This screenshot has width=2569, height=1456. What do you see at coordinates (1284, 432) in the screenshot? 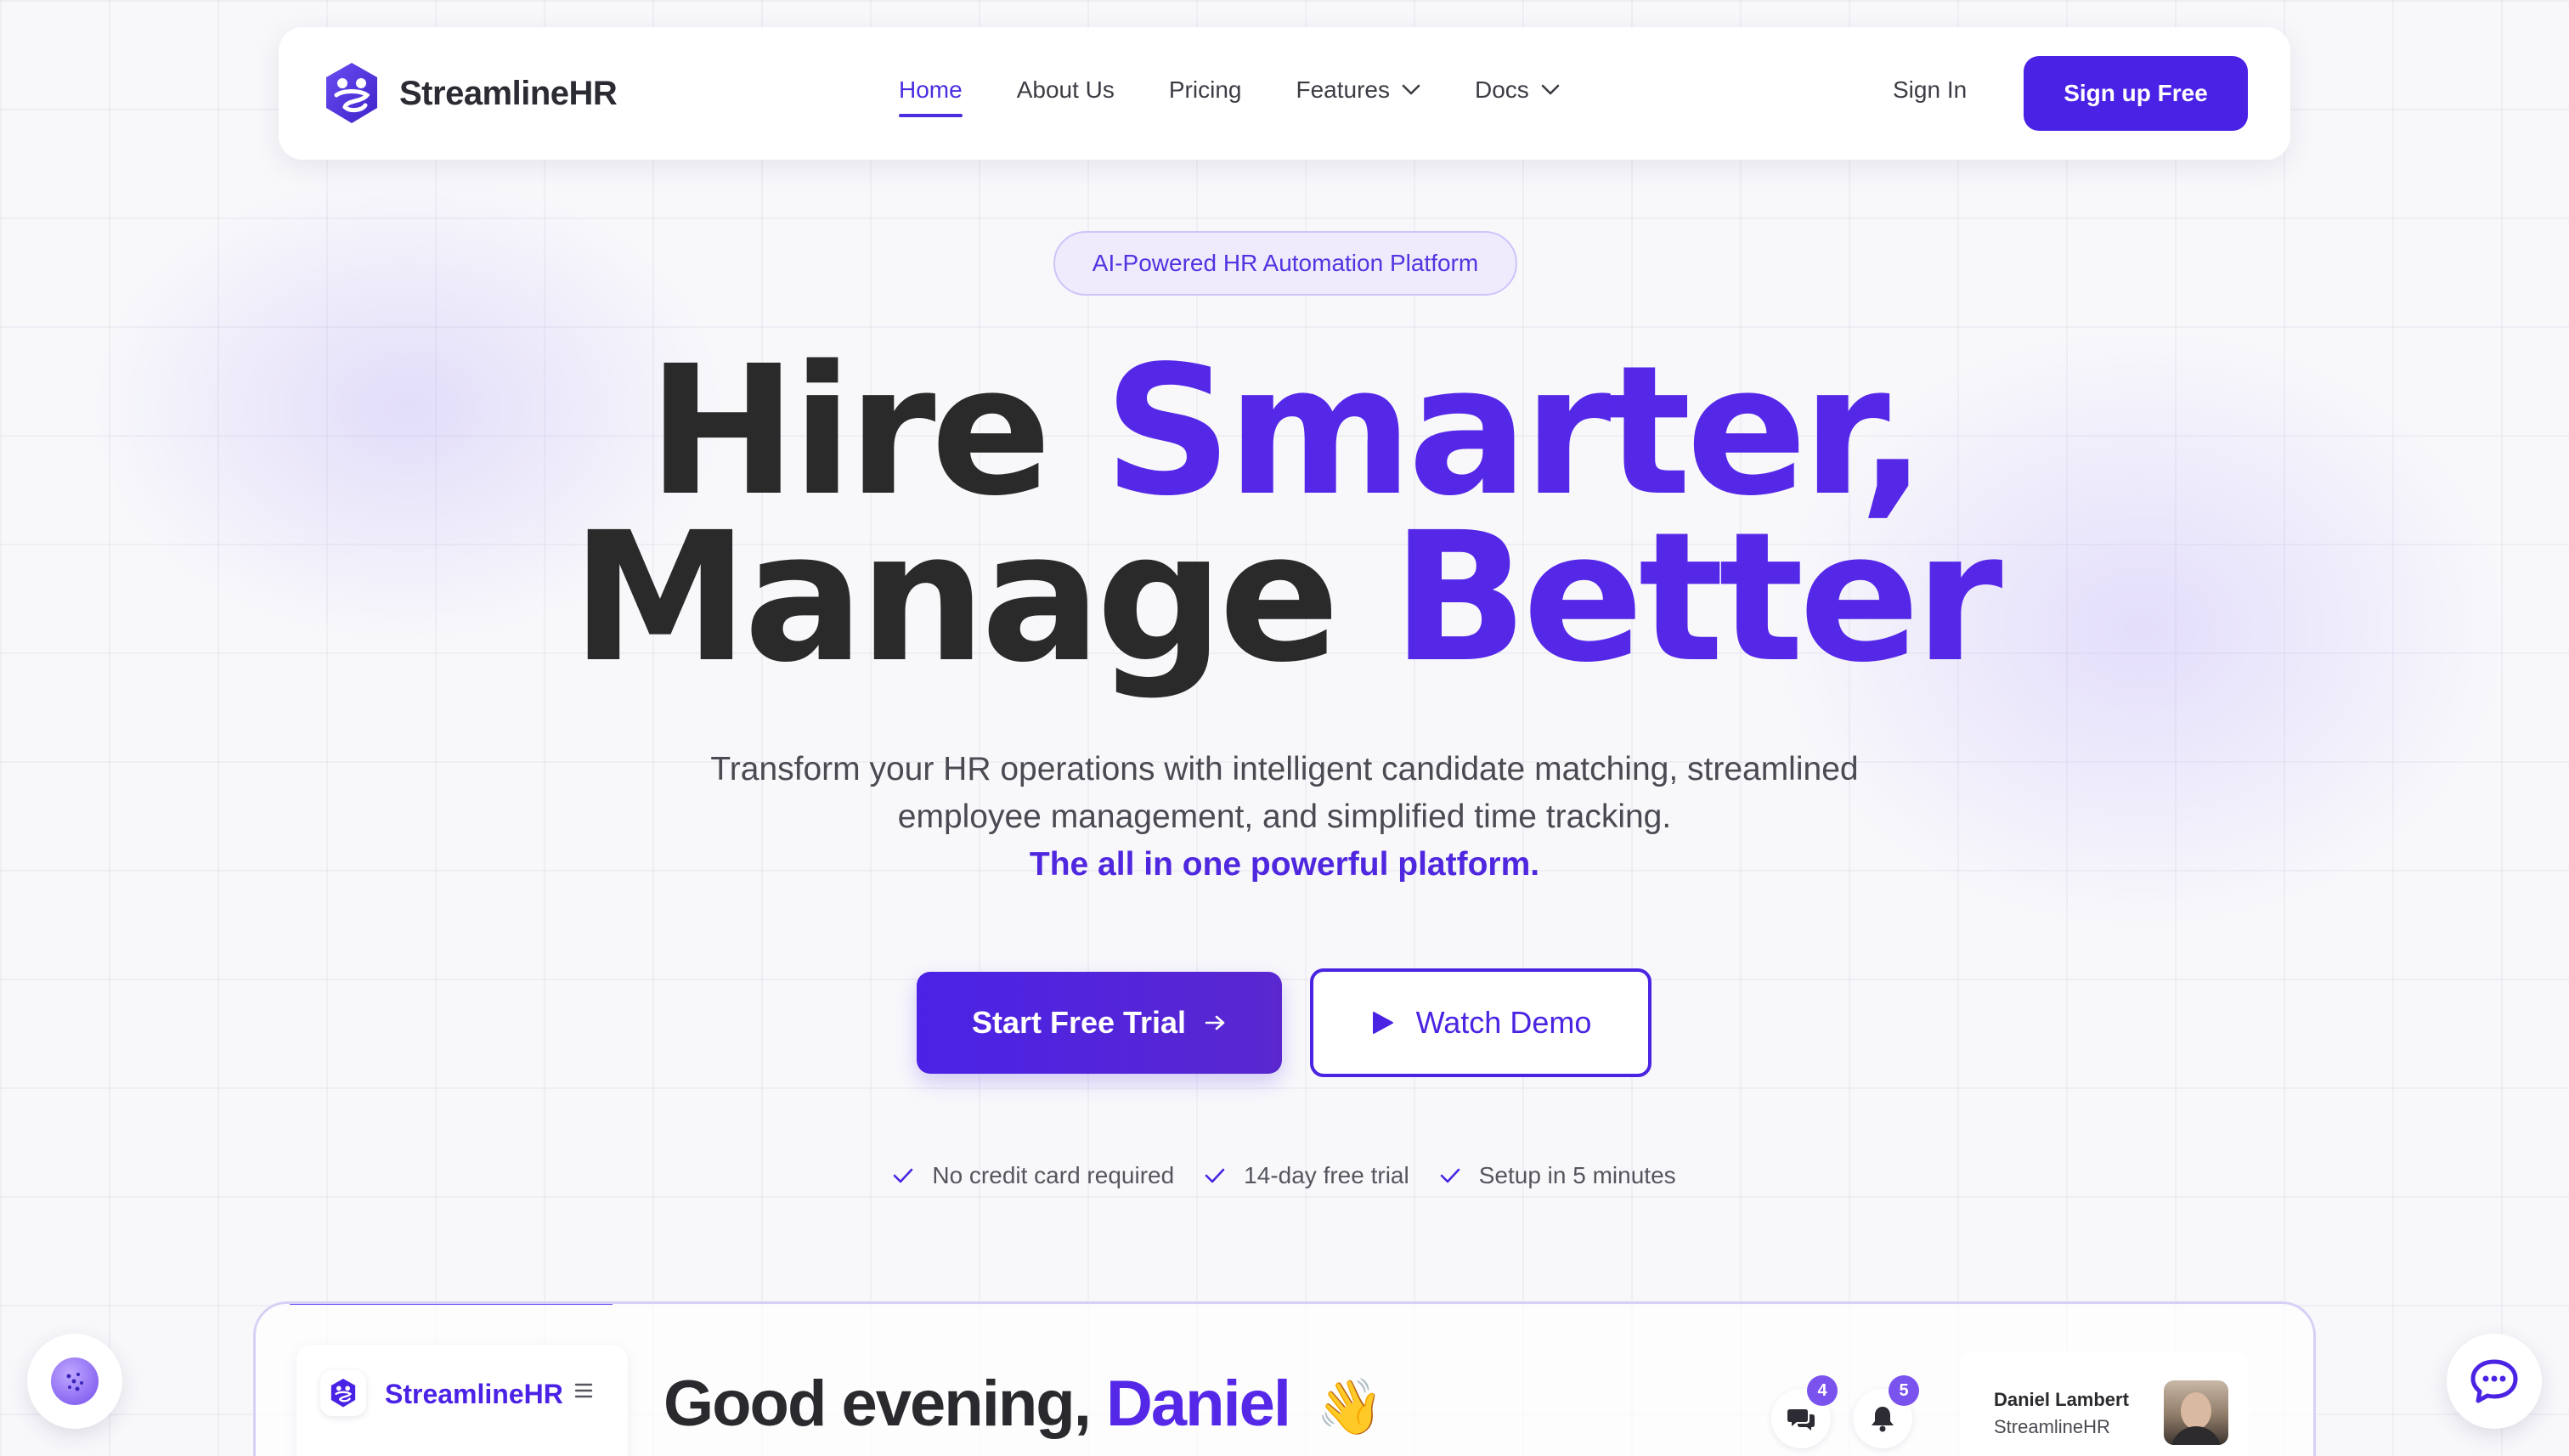
I see `hero-headline-line1: Hire Smarter,` at bounding box center [1284, 432].